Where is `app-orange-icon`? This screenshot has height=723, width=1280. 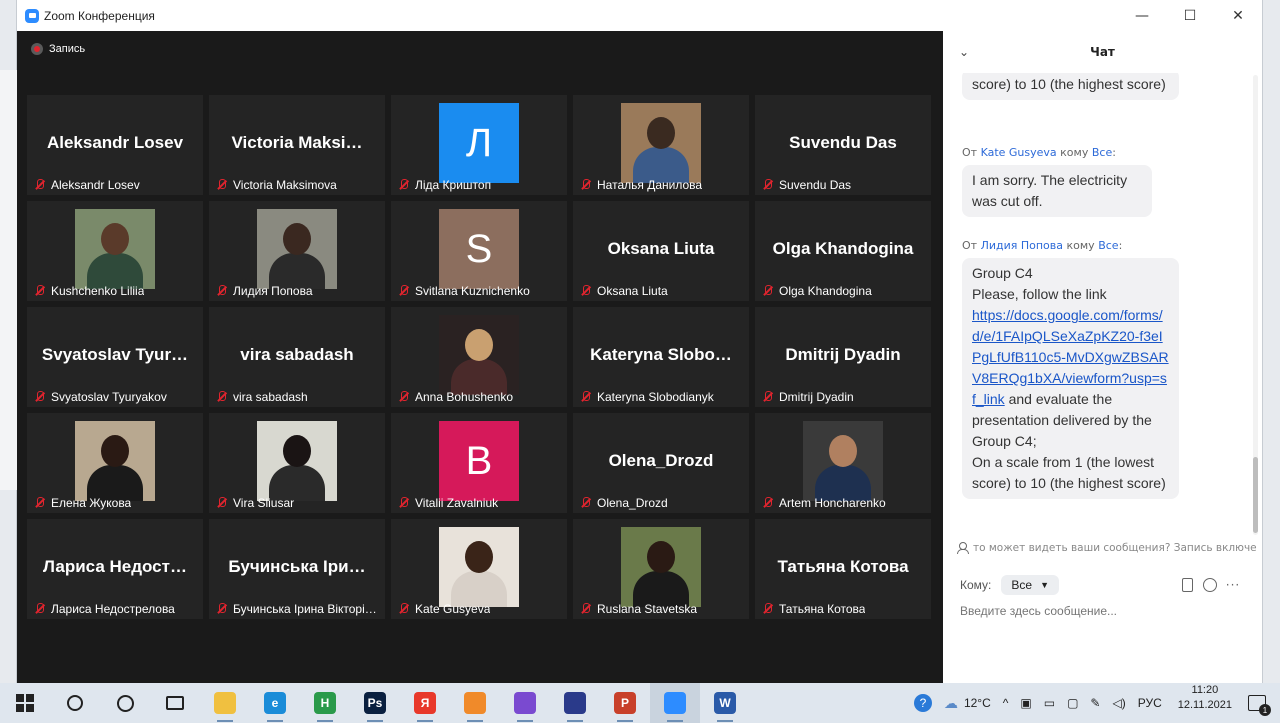 app-orange-icon is located at coordinates (475, 703).